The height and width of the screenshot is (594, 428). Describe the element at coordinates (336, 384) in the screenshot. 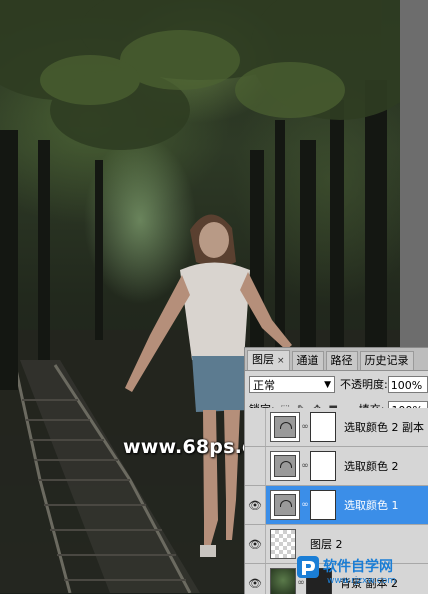

I see `blend-row: 正常 ▼ 不透明度: 100%` at that location.